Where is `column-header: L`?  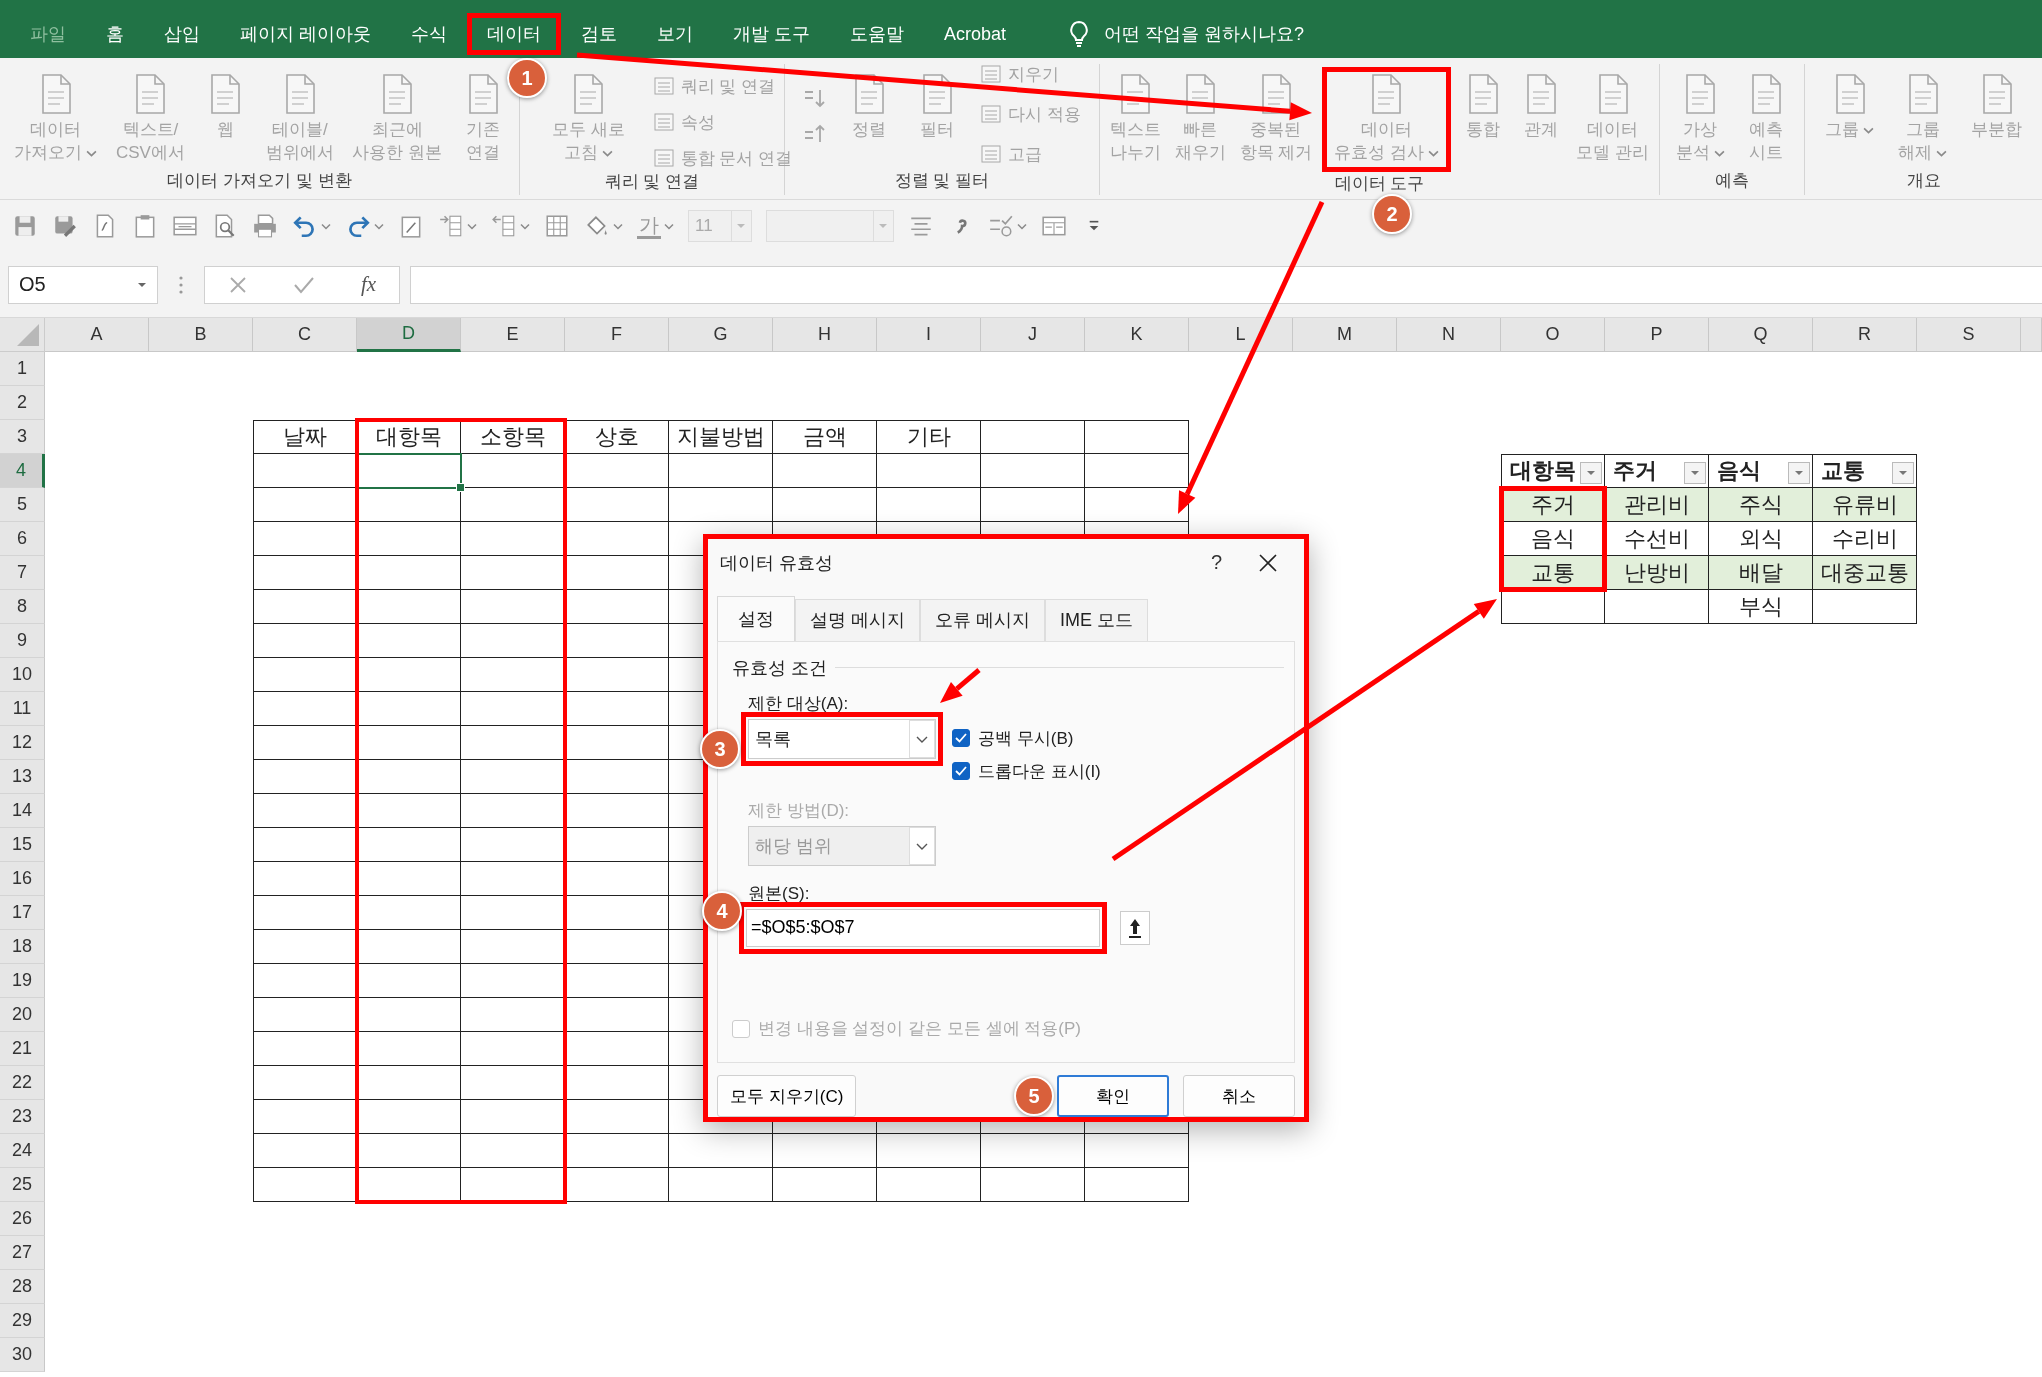 column-header: L is located at coordinates (1241, 335).